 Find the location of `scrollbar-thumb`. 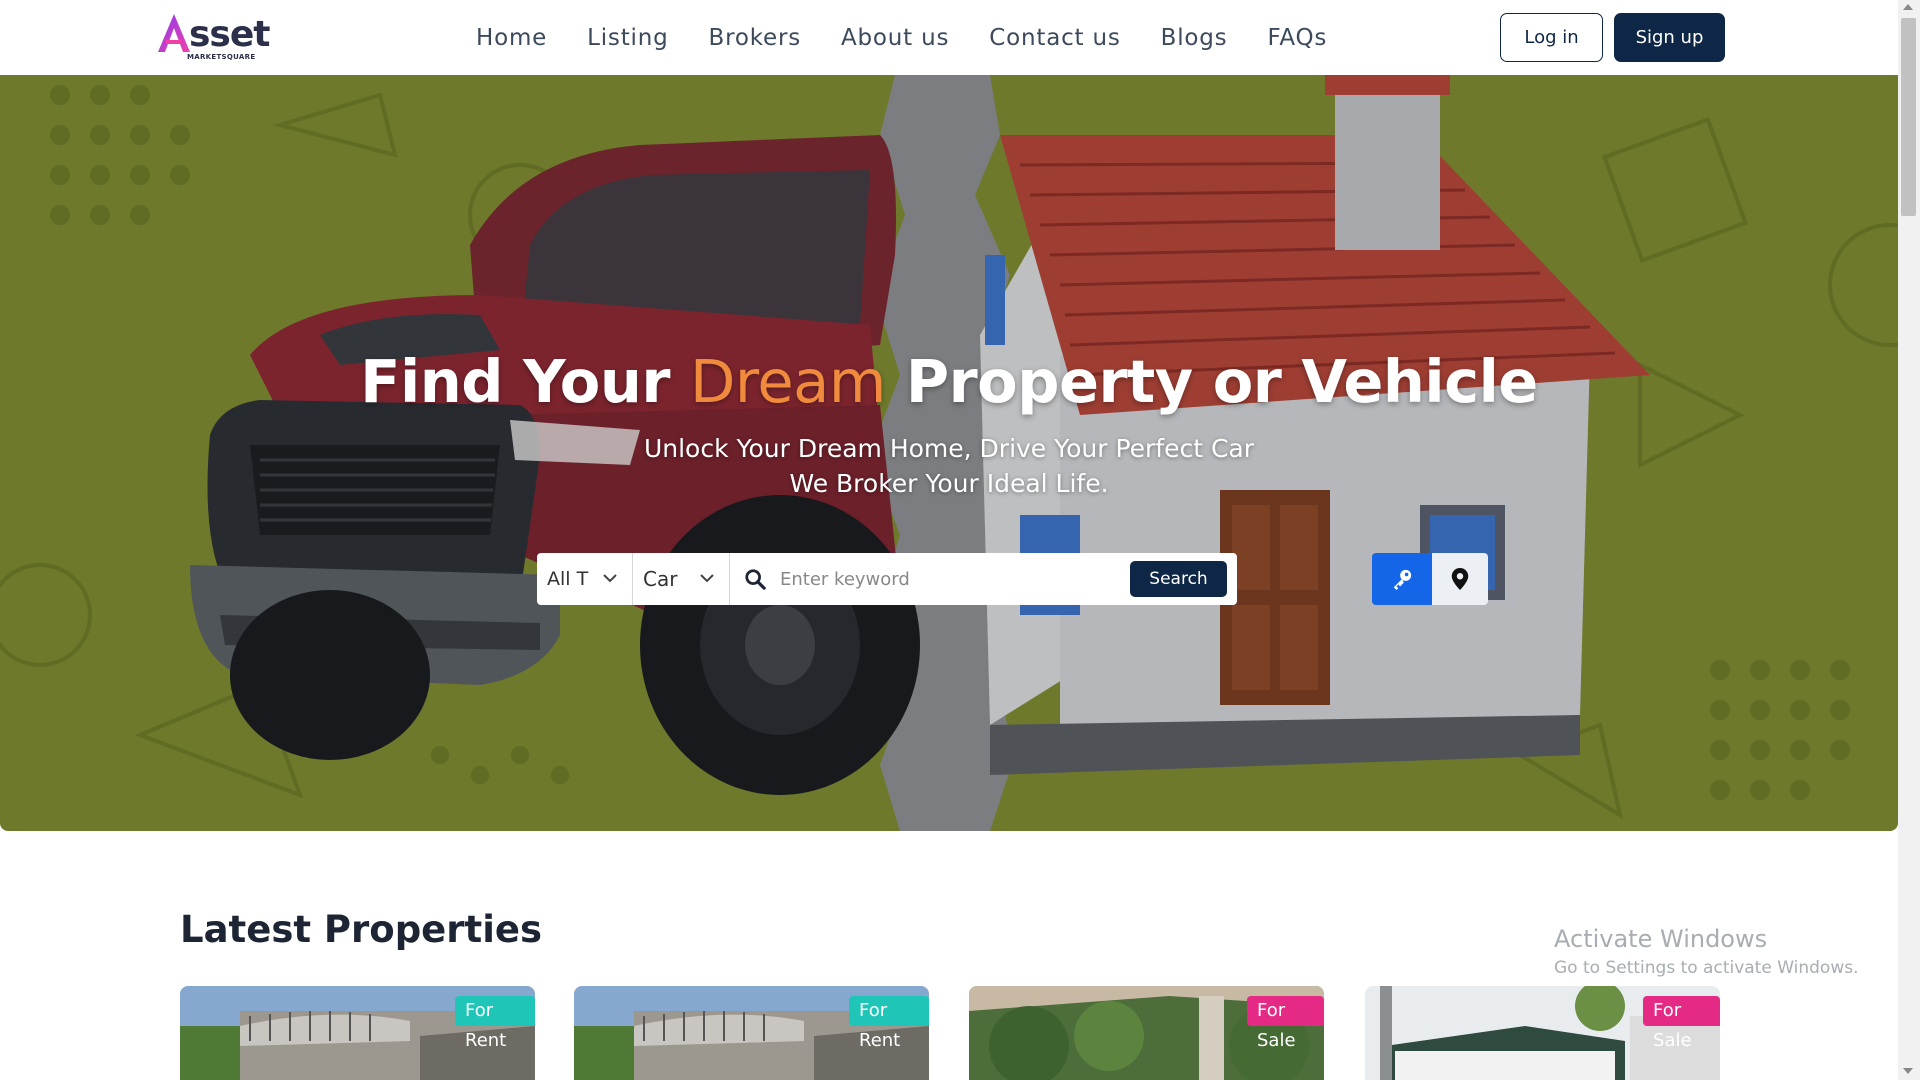

scrollbar-thumb is located at coordinates (1908, 117).